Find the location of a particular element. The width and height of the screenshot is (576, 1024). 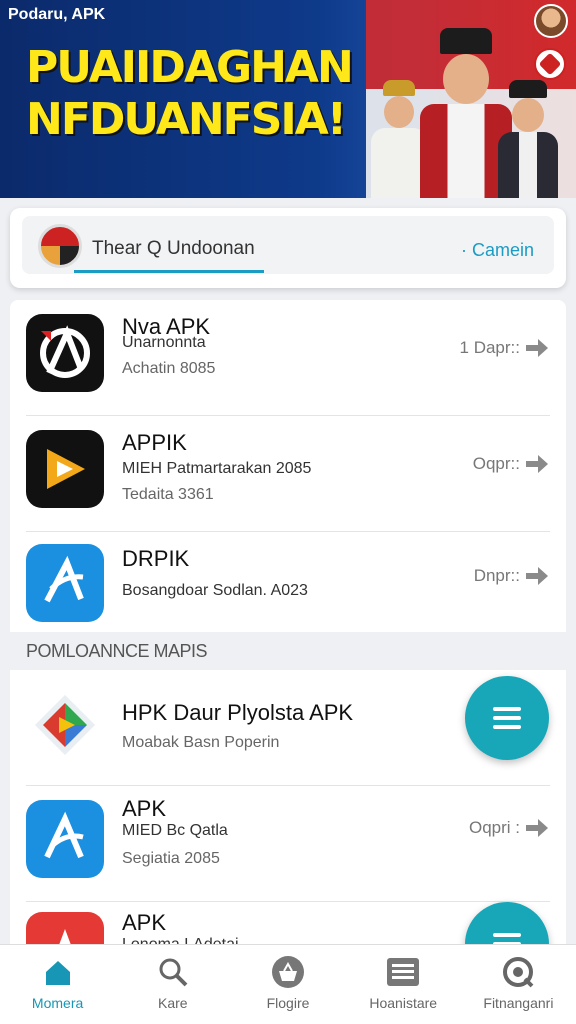

nav-item-home: Momera is located at coordinates (57, 984).